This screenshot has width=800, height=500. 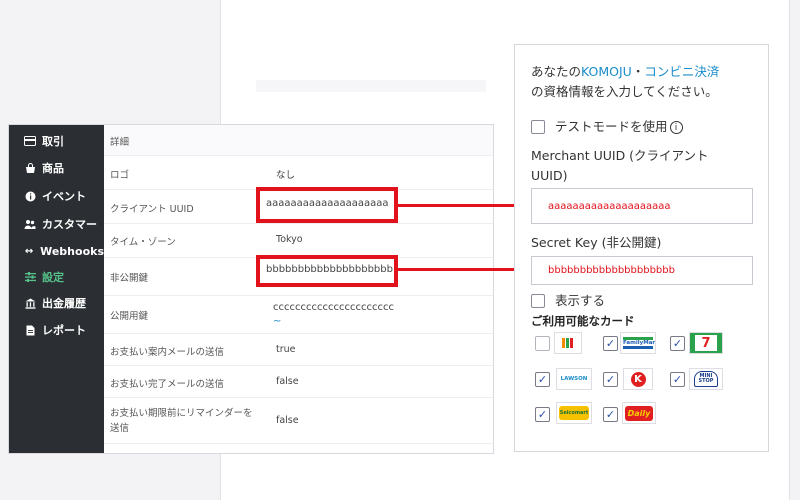 I want to click on sidebar-item-events: イベント, so click(x=56, y=196).